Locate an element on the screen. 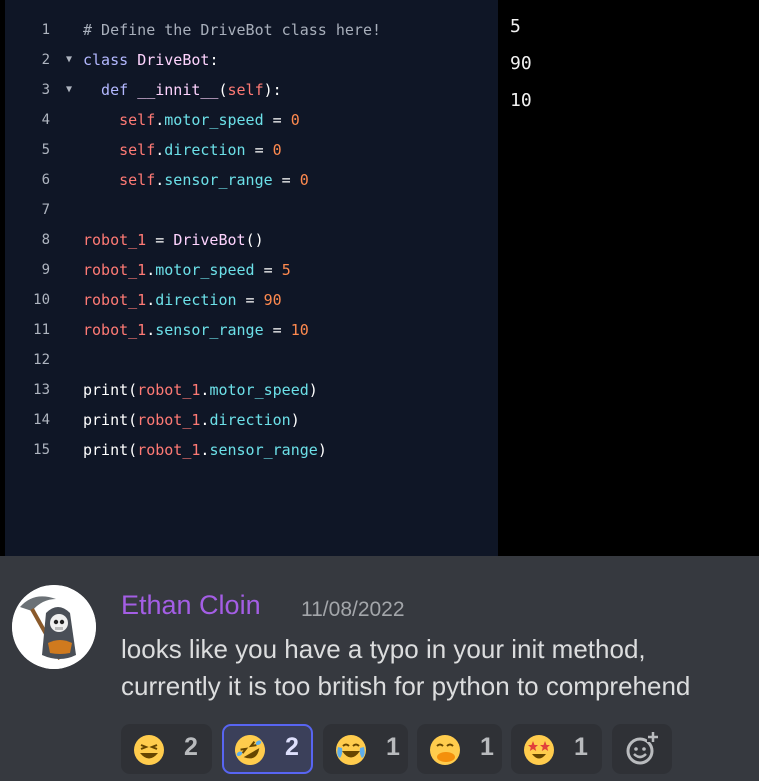  line-number: 9 is located at coordinates (45, 270).